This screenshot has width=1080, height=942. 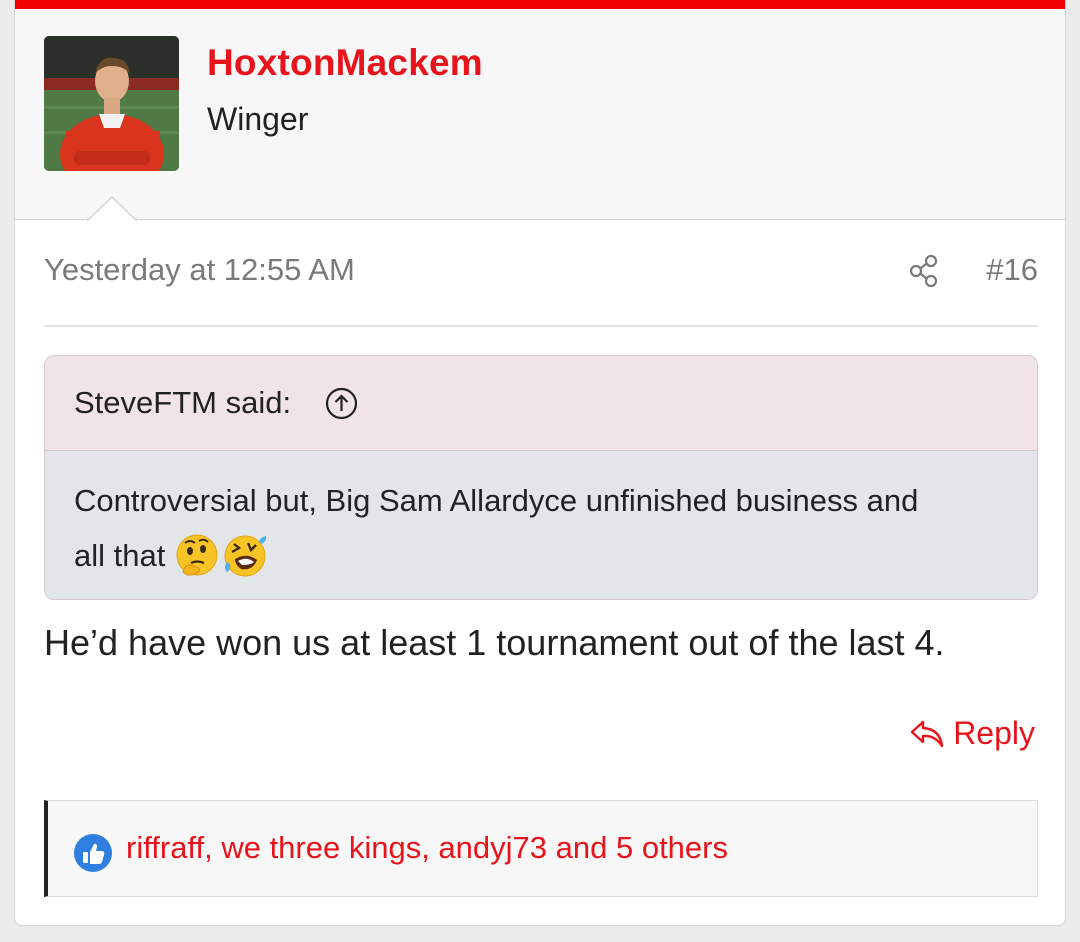 I want to click on share-icon, so click(x=924, y=271).